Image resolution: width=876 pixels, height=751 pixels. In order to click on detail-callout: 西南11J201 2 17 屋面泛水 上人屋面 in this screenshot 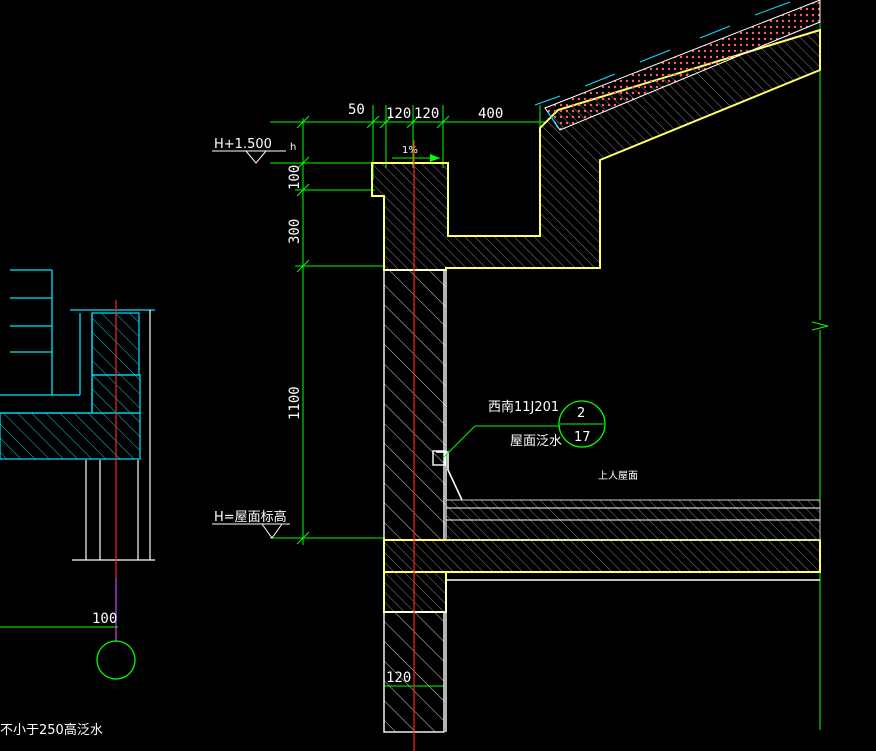, I will do `click(540, 440)`.